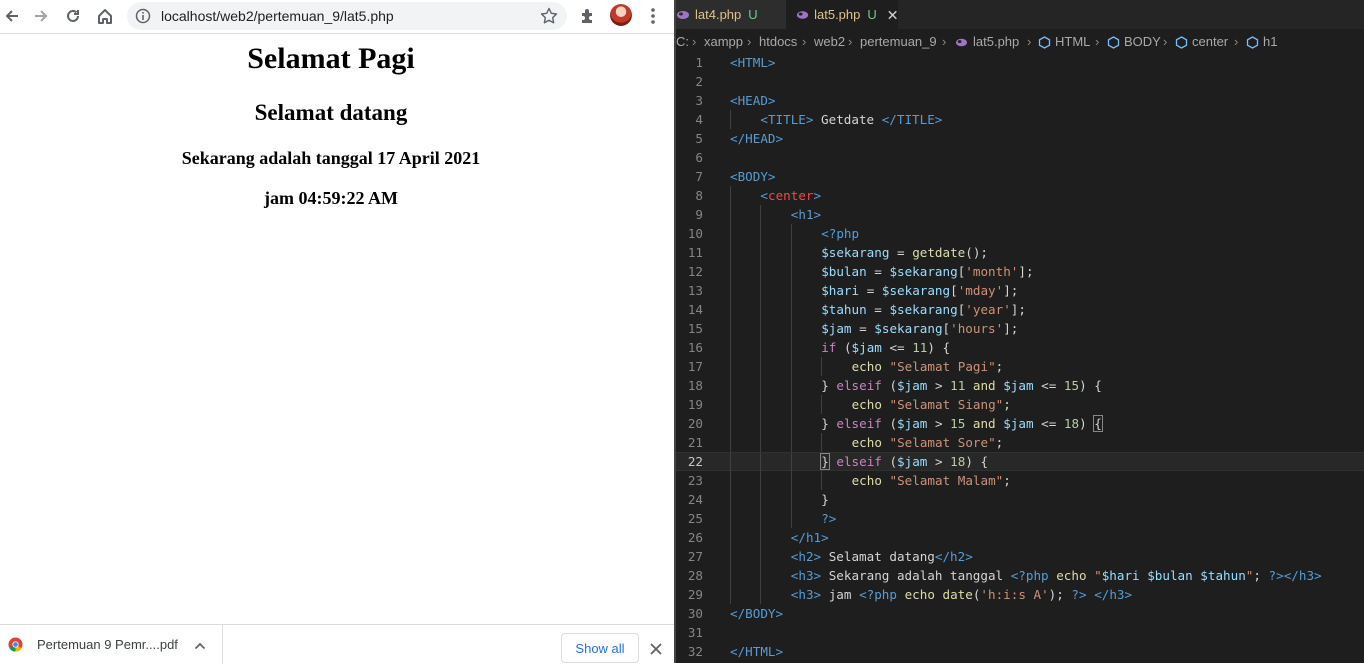 The height and width of the screenshot is (664, 1364). Describe the element at coordinates (41, 16) in the screenshot. I see `forward-button` at that location.